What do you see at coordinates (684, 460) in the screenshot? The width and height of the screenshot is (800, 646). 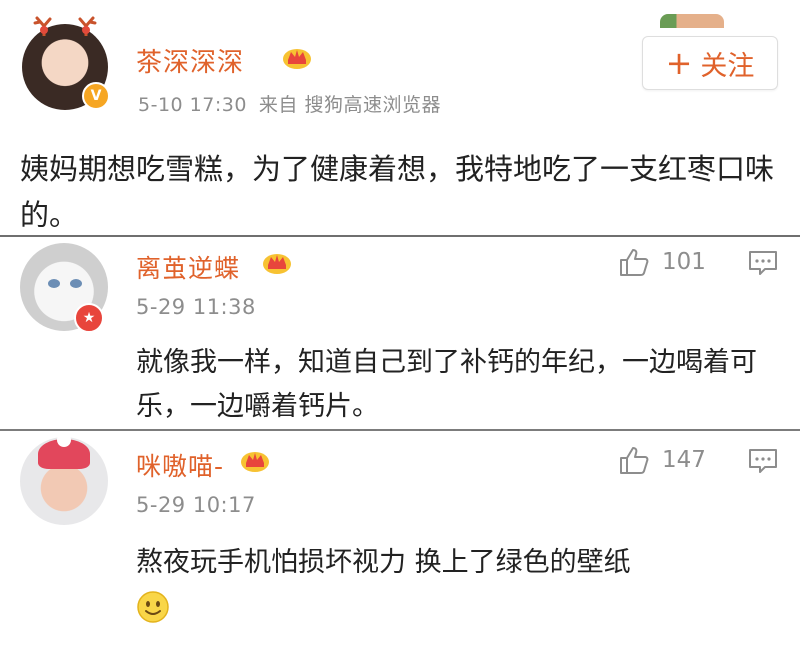 I see `like-count: 147` at bounding box center [684, 460].